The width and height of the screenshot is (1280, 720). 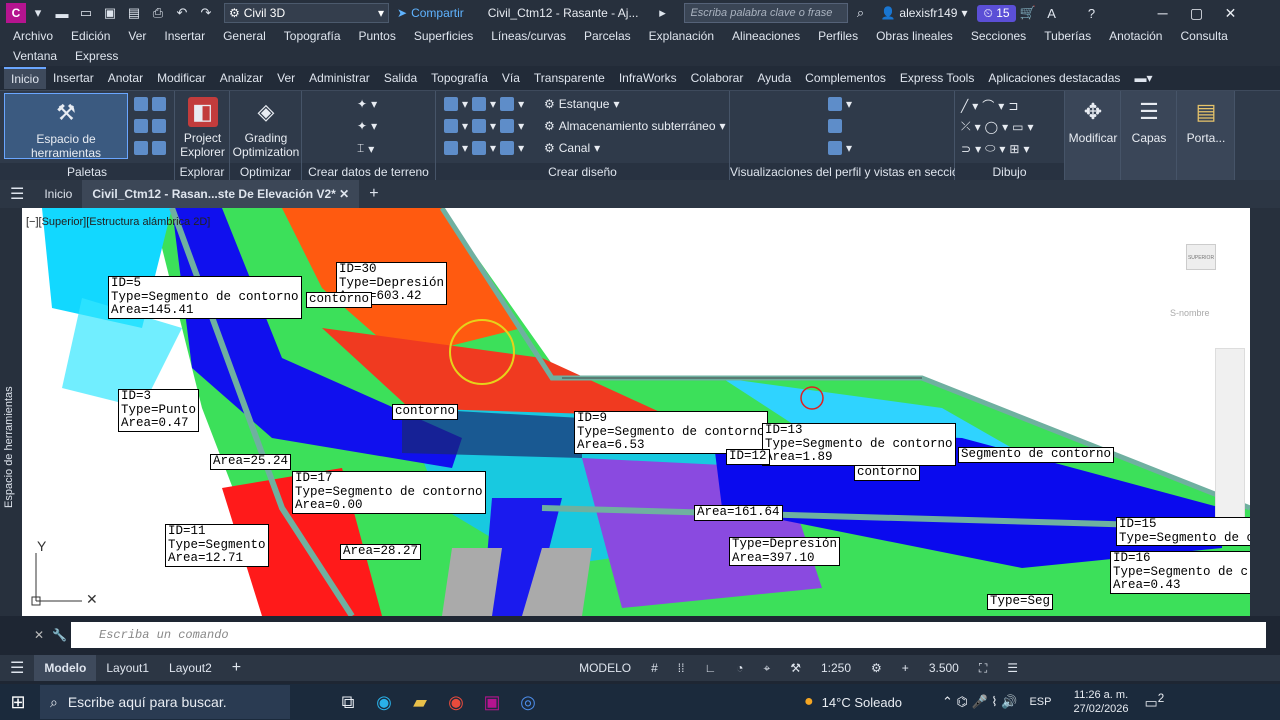 What do you see at coordinates (681, 36) in the screenshot?
I see `menu-item: Explanación` at bounding box center [681, 36].